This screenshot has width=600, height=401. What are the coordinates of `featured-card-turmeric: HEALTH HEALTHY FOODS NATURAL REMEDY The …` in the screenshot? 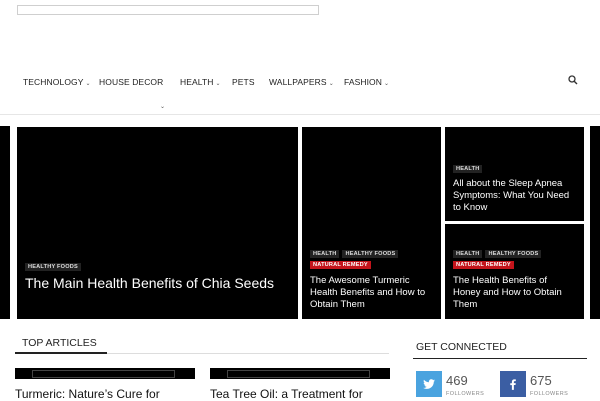 It's located at (371, 223).